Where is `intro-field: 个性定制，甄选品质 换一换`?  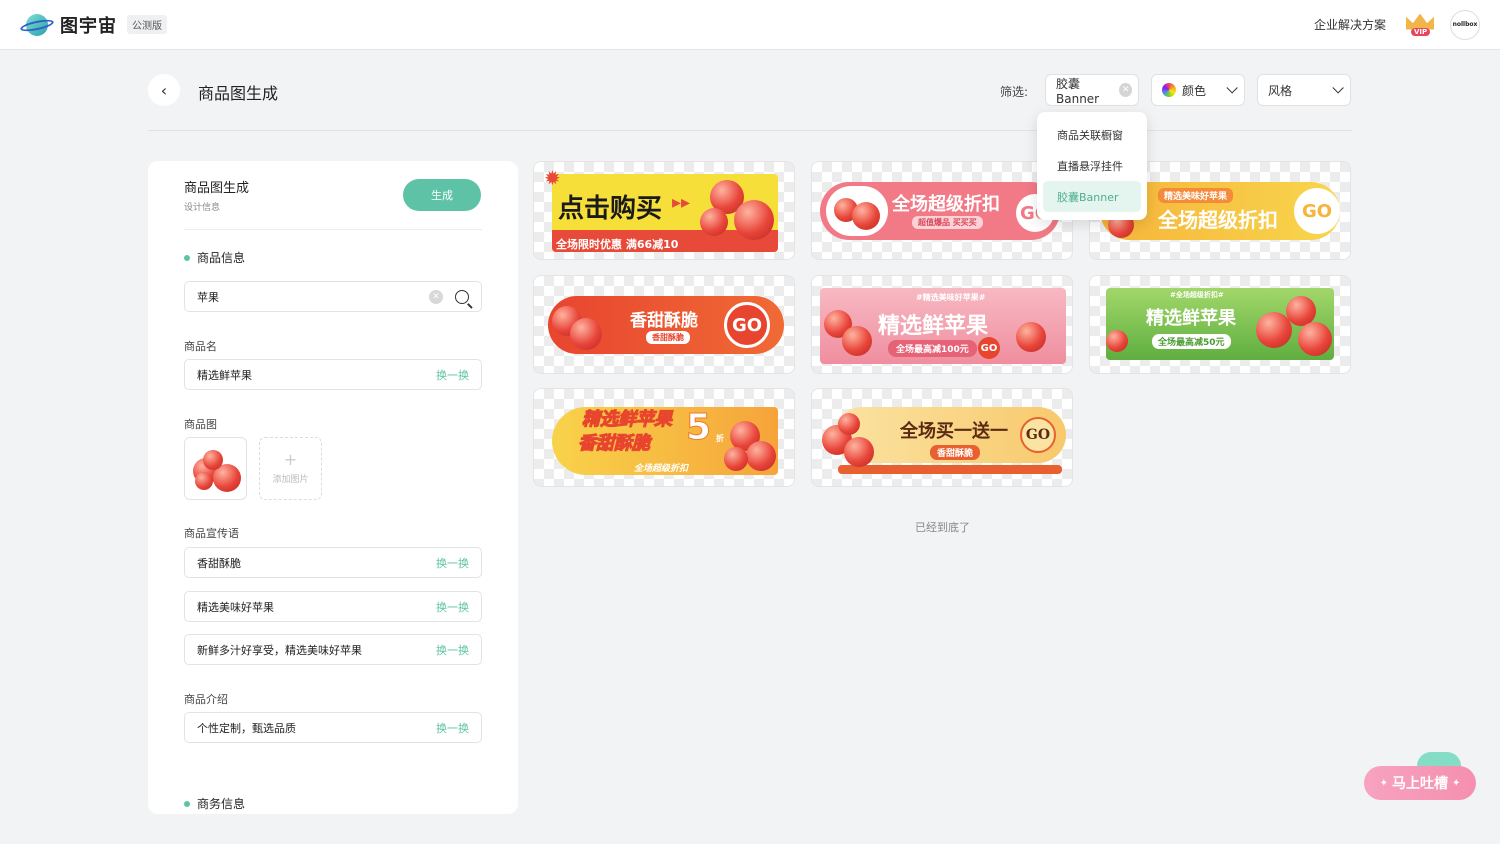
intro-field: 个性定制，甄选品质 换一换 is located at coordinates (333, 727).